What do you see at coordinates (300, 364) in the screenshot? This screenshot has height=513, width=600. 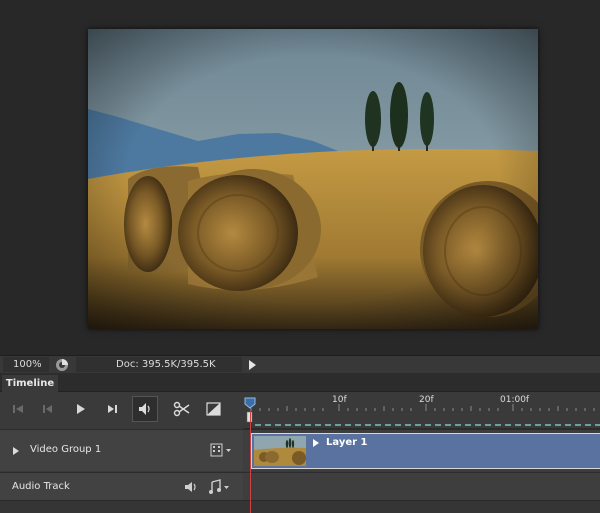 I see `status-bar: 100% Doc: 395.5K/395.5K` at bounding box center [300, 364].